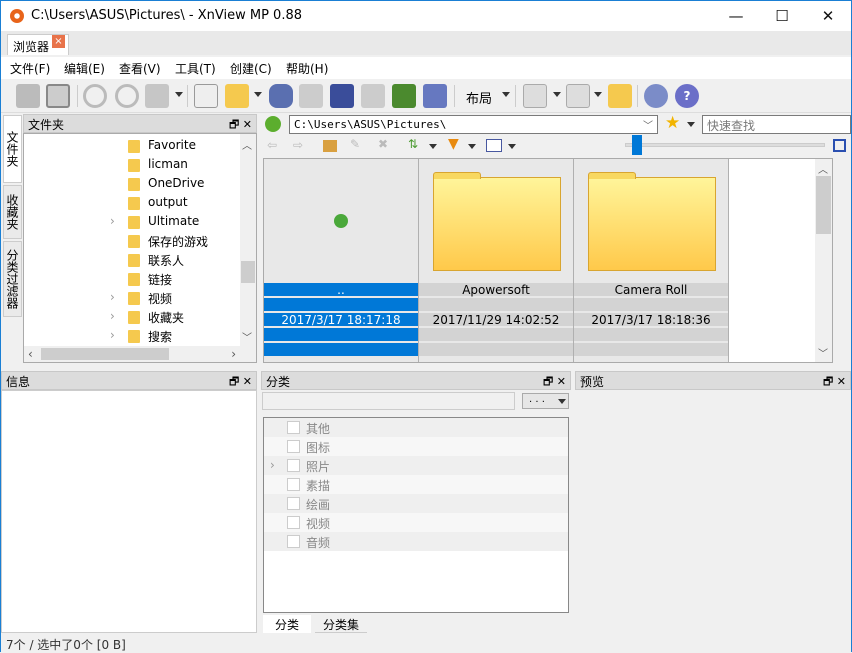 The width and height of the screenshot is (852, 653). I want to click on rename-icon: ✎, so click(355, 144).